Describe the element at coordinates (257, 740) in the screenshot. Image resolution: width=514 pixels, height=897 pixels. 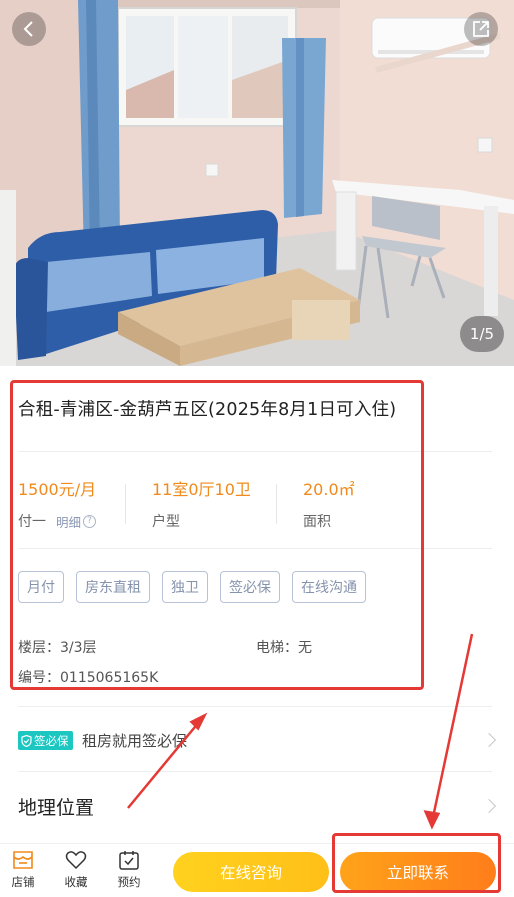
I see `guarantee-row: 签必保 租房就用签必保` at that location.